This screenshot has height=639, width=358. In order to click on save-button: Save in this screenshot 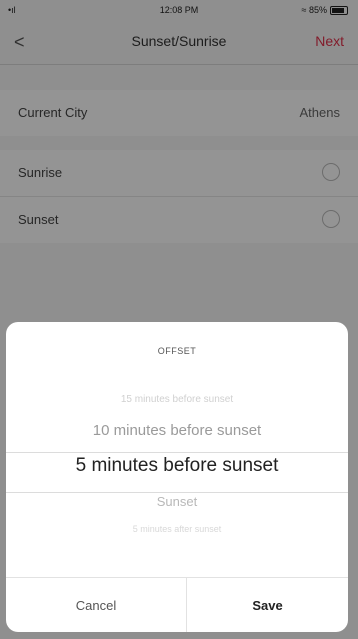, I will do `click(267, 605)`.